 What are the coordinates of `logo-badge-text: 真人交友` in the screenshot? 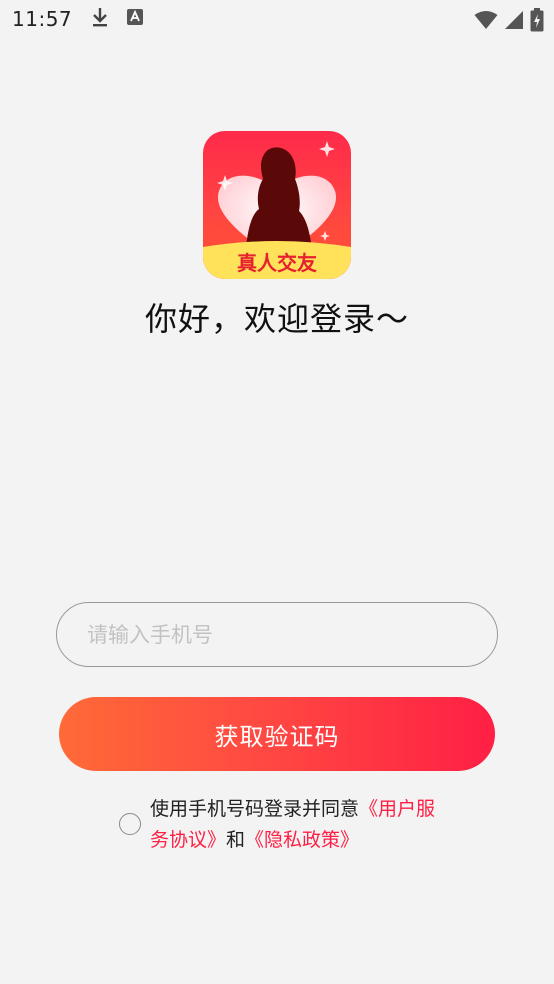 It's located at (277, 263).